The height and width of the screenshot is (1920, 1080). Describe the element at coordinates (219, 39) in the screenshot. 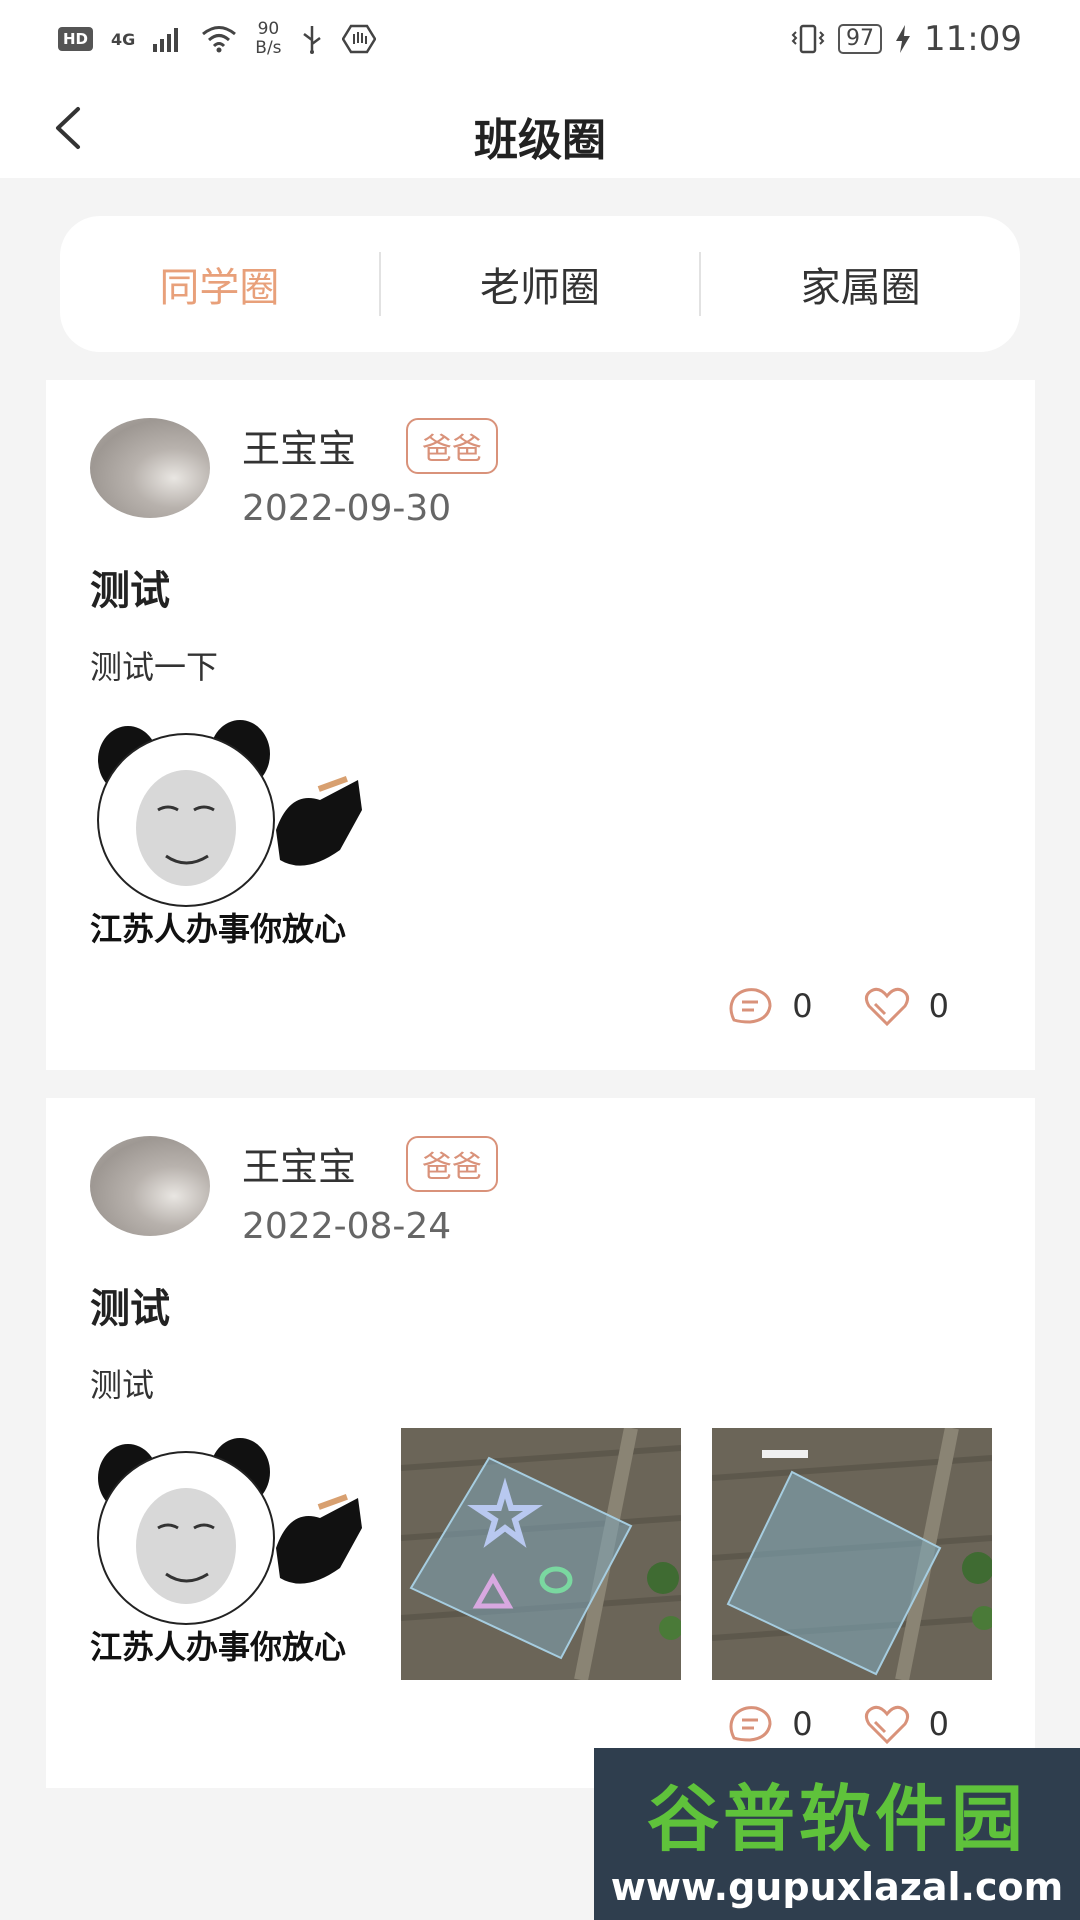

I see `wifi-icon` at that location.